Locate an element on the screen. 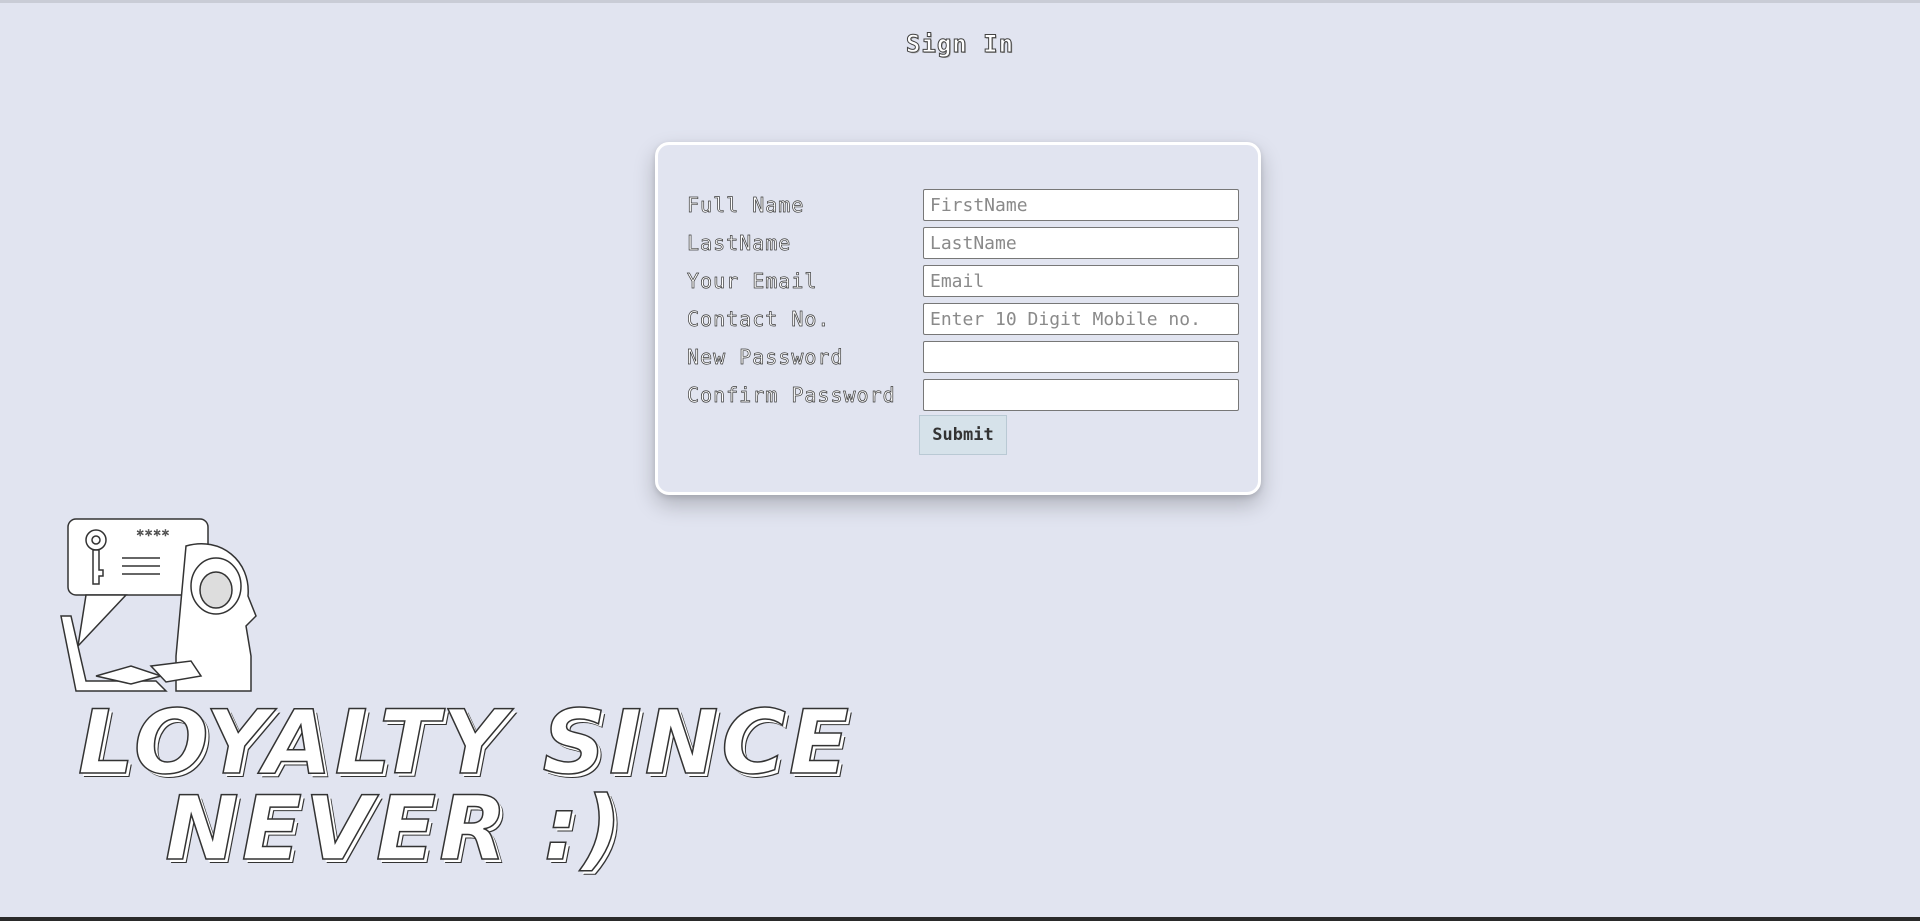  confirm-password-label: Confirm Password is located at coordinates (791, 395).